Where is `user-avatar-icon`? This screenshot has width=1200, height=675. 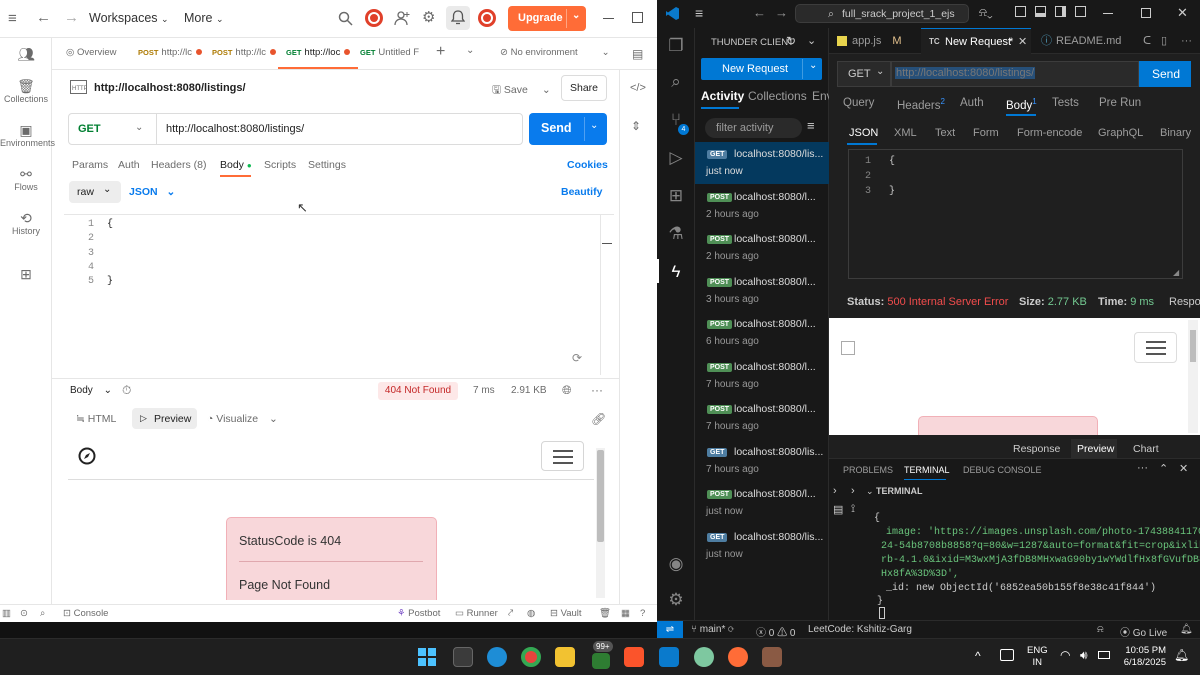 user-avatar-icon is located at coordinates (374, 18).